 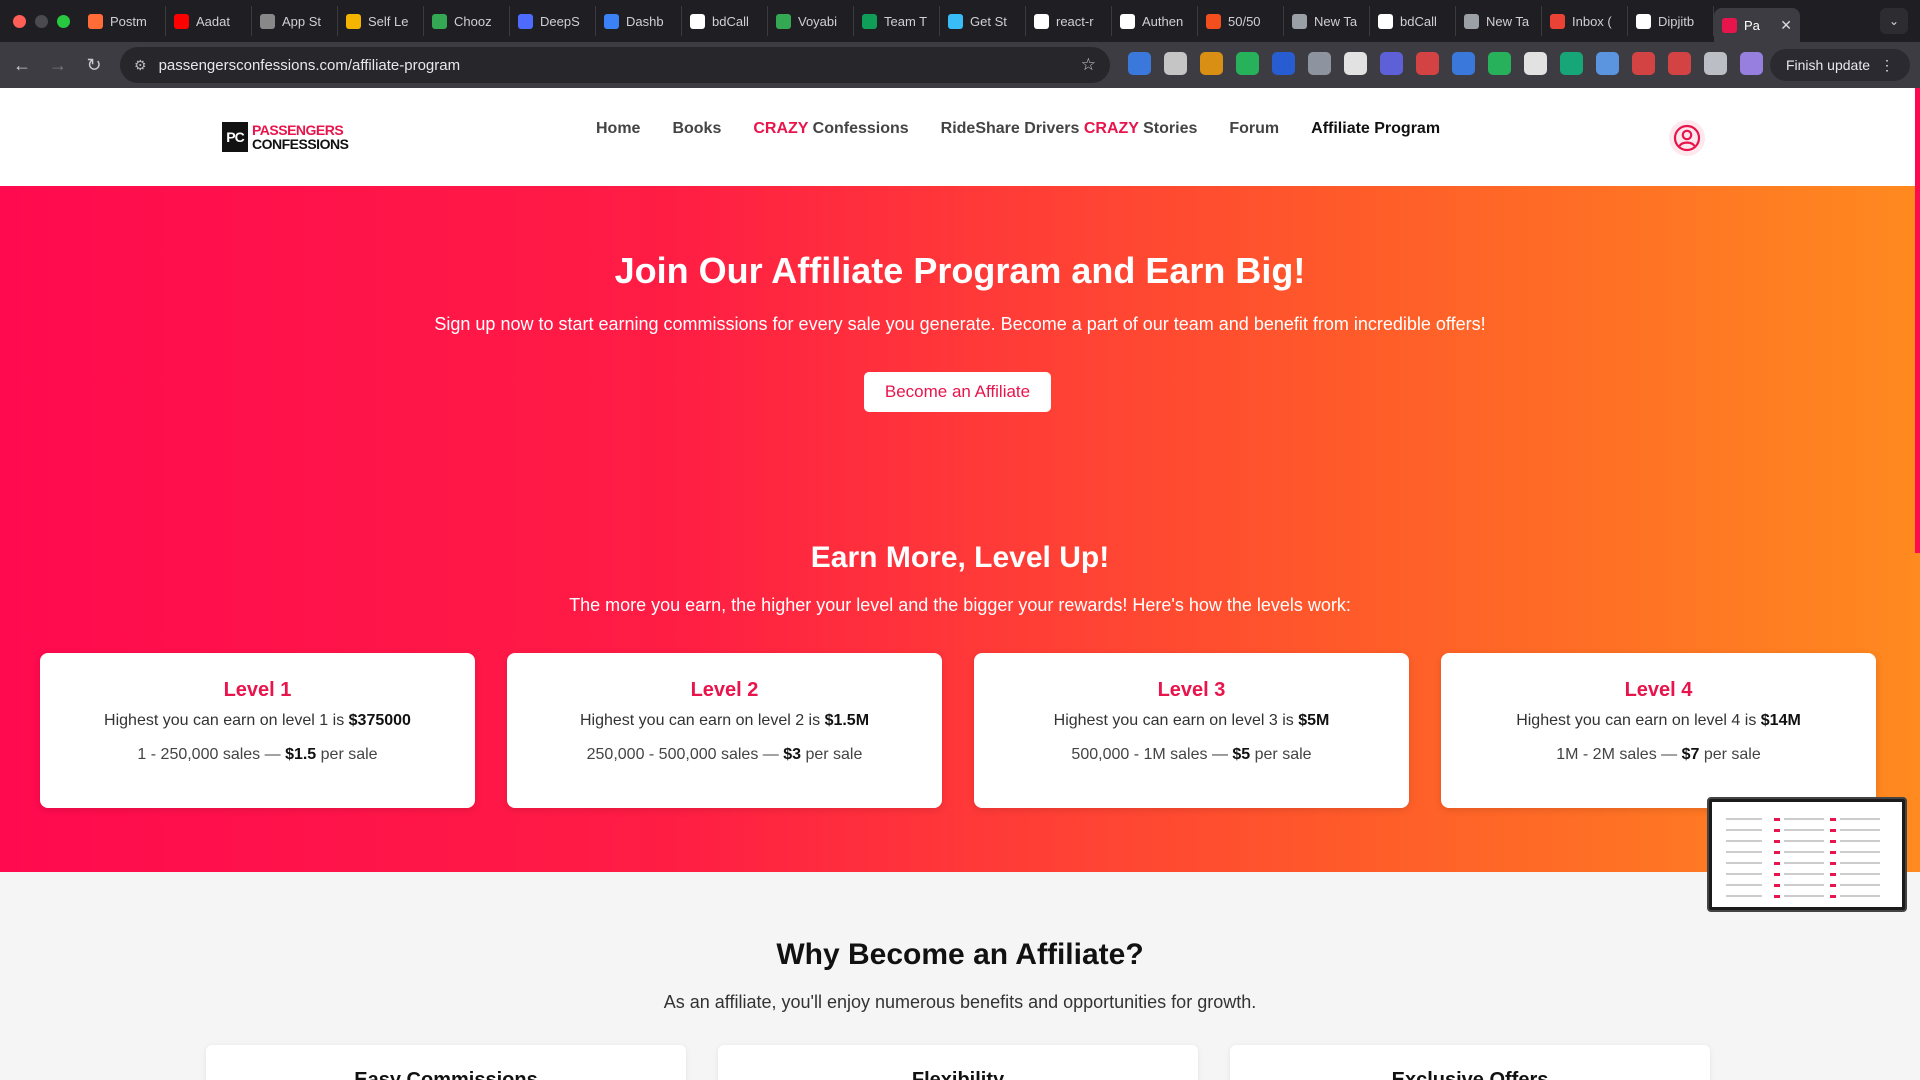 What do you see at coordinates (818, 21) in the screenshot?
I see `tab-title: Voyabi` at bounding box center [818, 21].